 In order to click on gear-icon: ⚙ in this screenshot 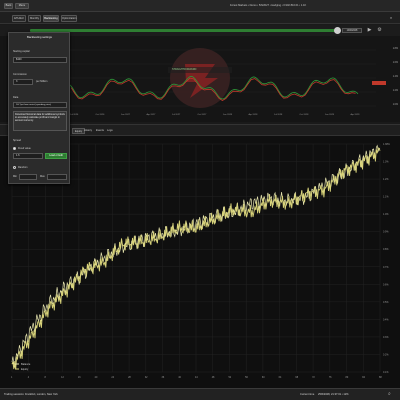, I will do `click(379, 30)`.